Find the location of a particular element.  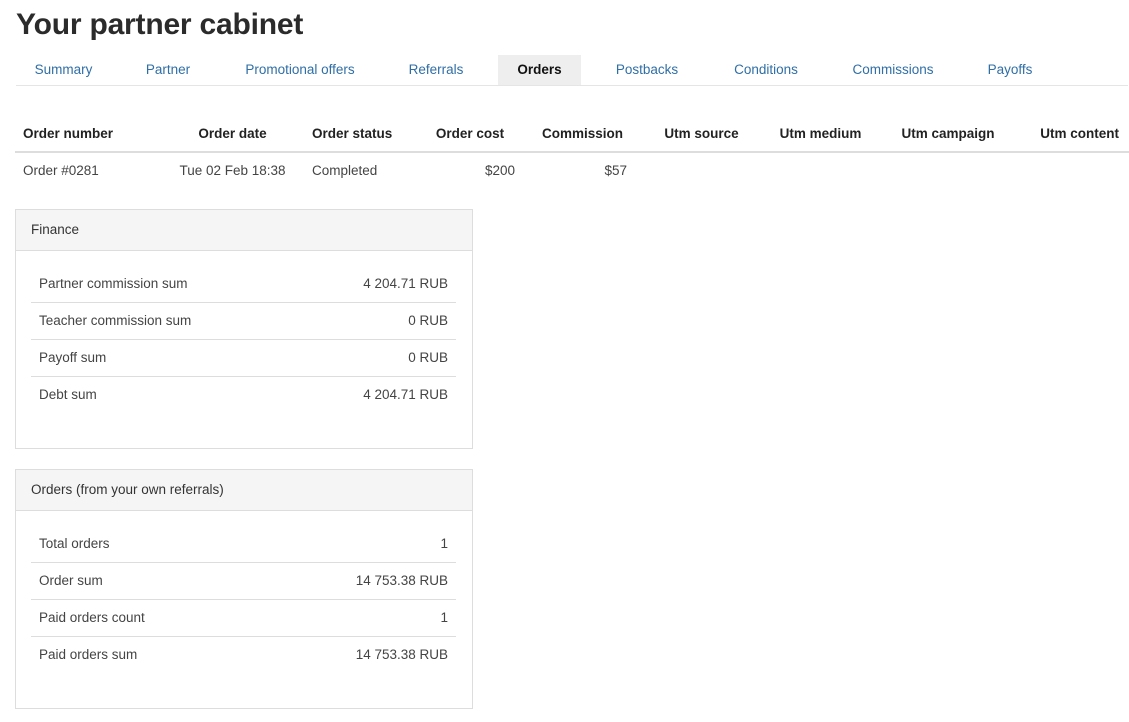

tab-orders: Orders is located at coordinates (539, 70).